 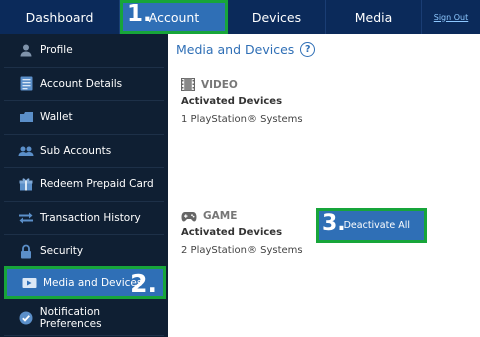 I want to click on sidebar-item-label: Sub Accounts, so click(x=76, y=150).